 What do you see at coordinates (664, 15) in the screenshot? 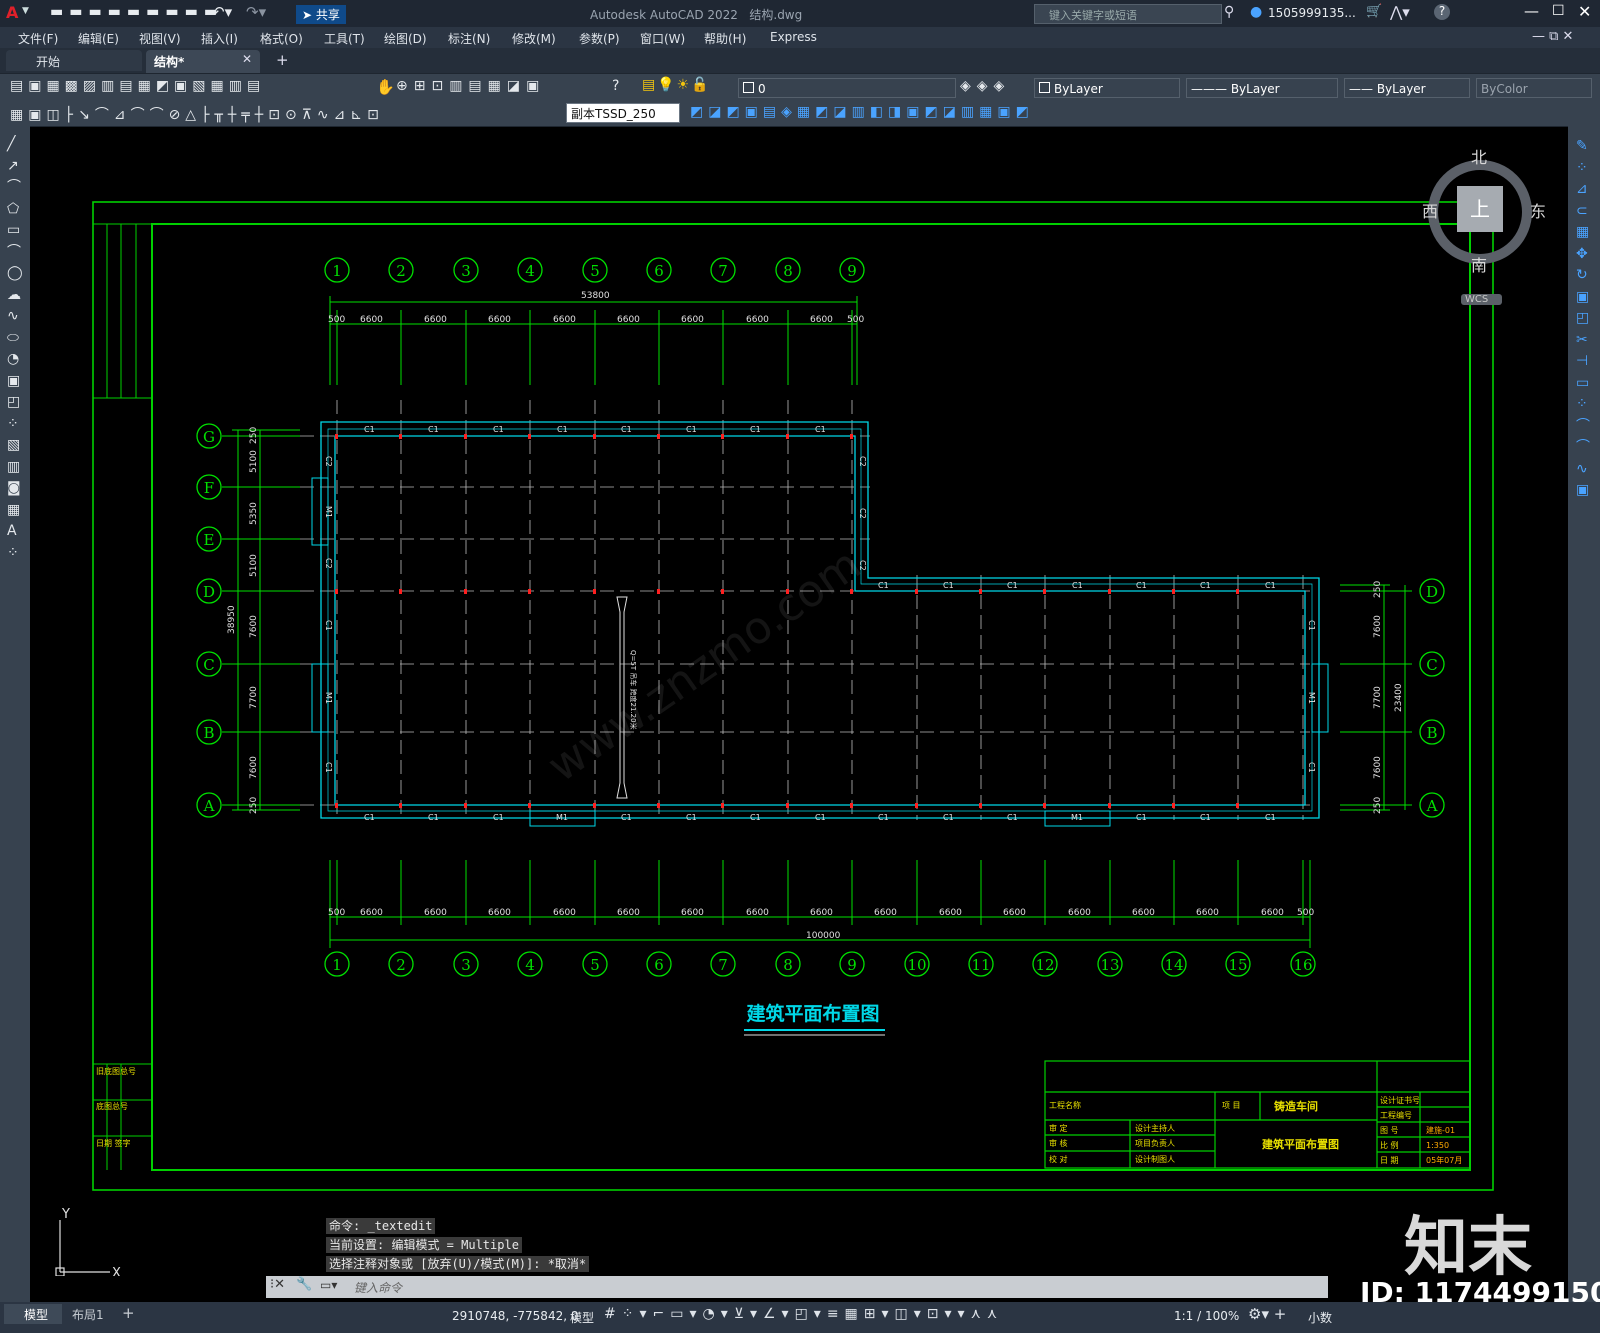
I see `app-name: Autodesk AutoCAD 2022` at bounding box center [664, 15].